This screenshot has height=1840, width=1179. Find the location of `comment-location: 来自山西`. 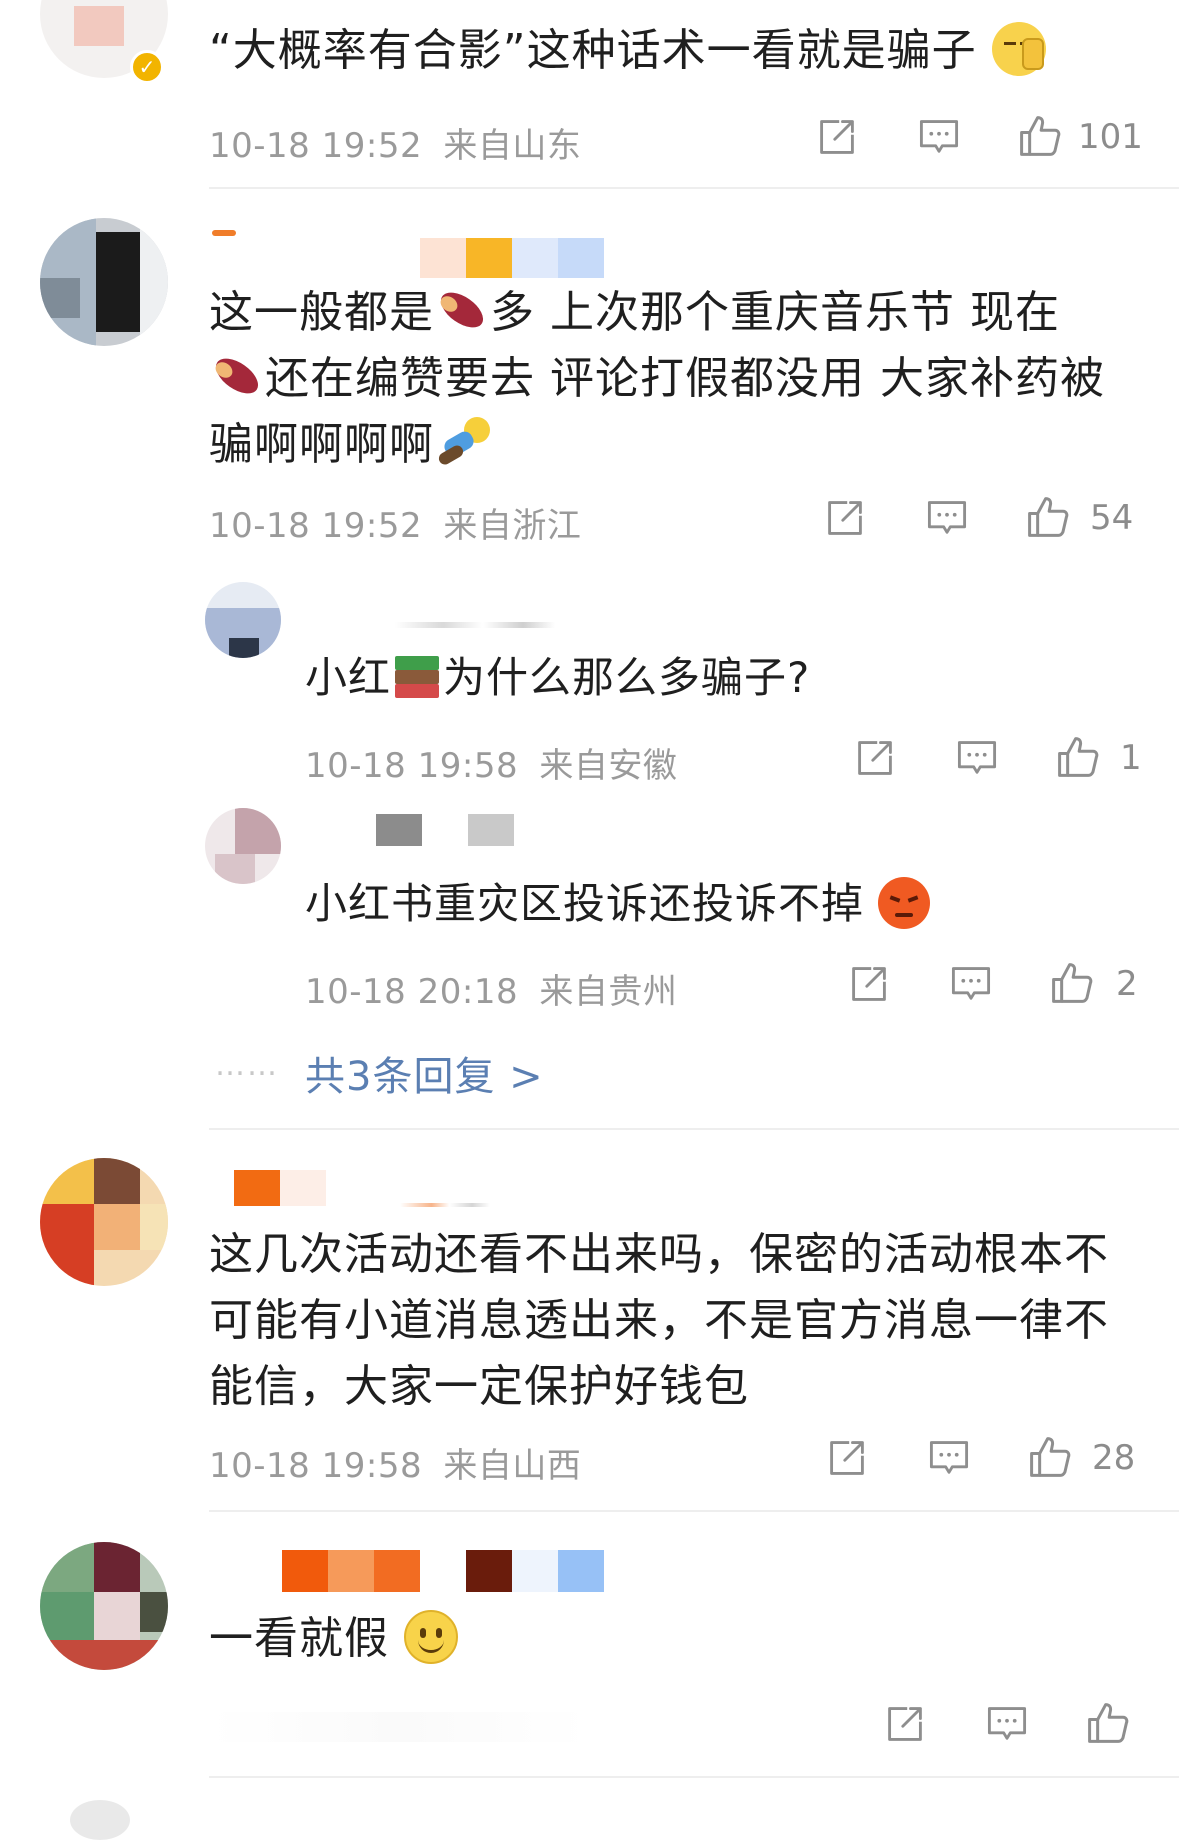

comment-location: 来自山西 is located at coordinates (512, 1466).